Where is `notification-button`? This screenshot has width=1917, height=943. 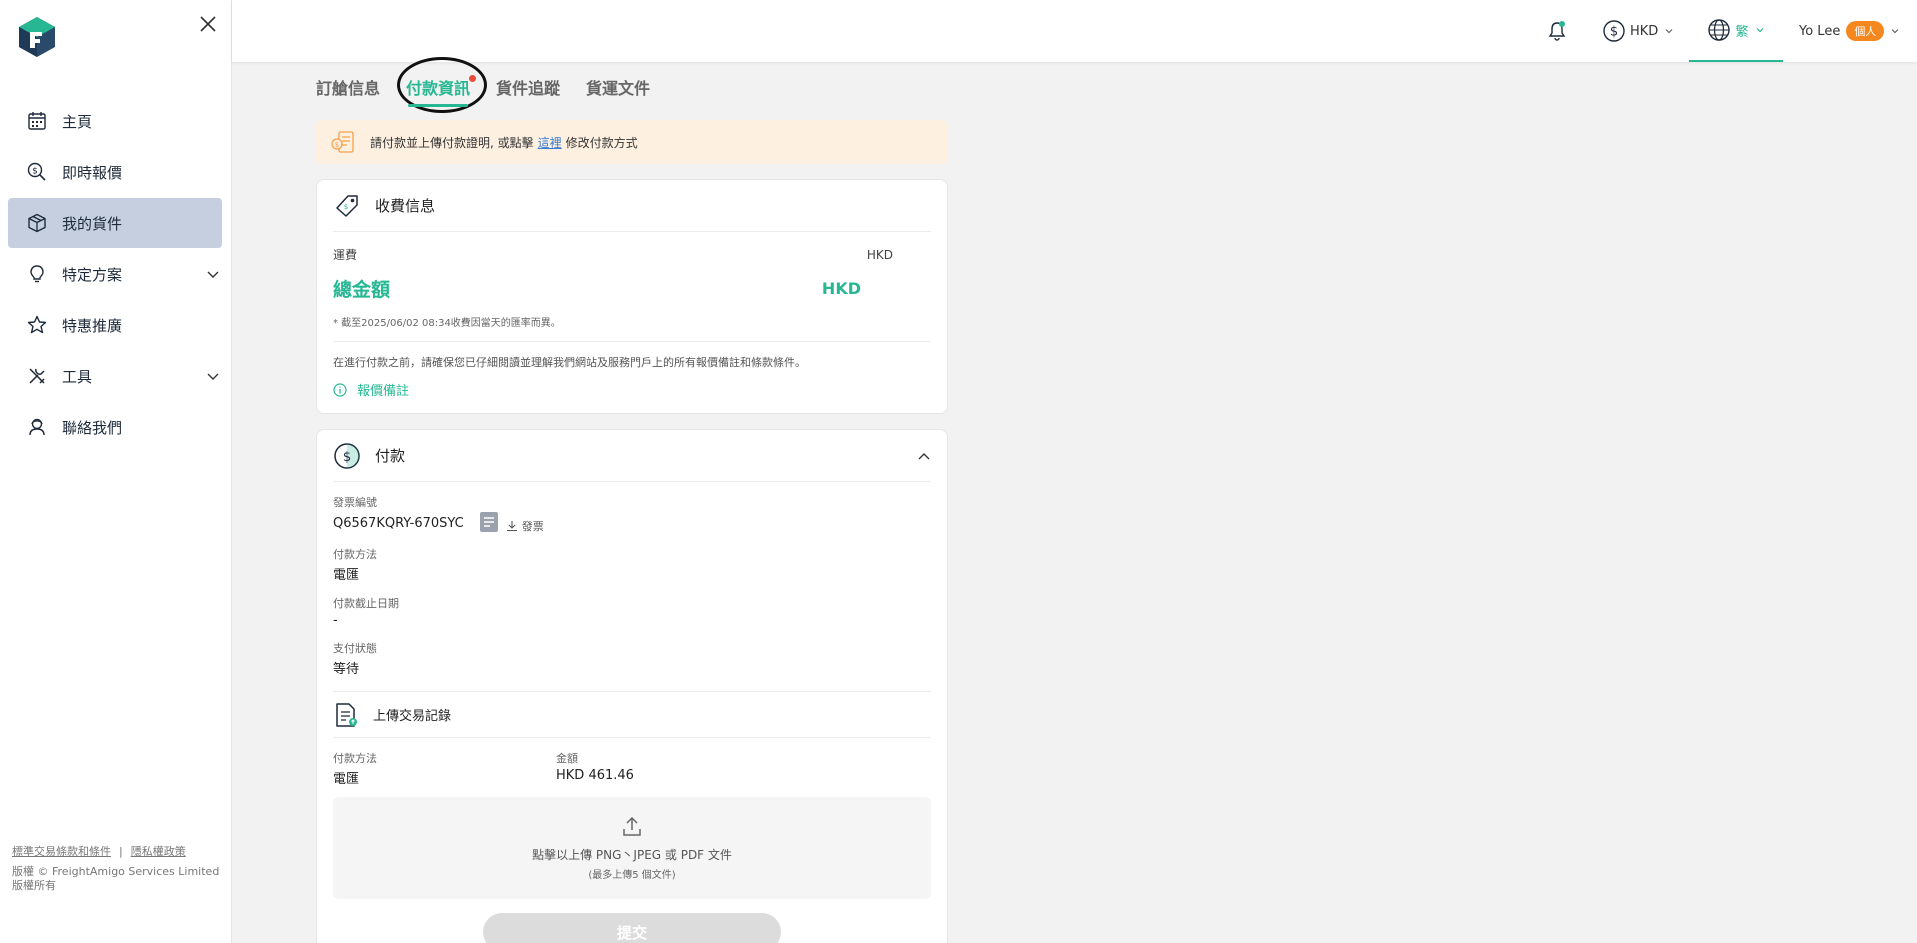 notification-button is located at coordinates (1557, 31).